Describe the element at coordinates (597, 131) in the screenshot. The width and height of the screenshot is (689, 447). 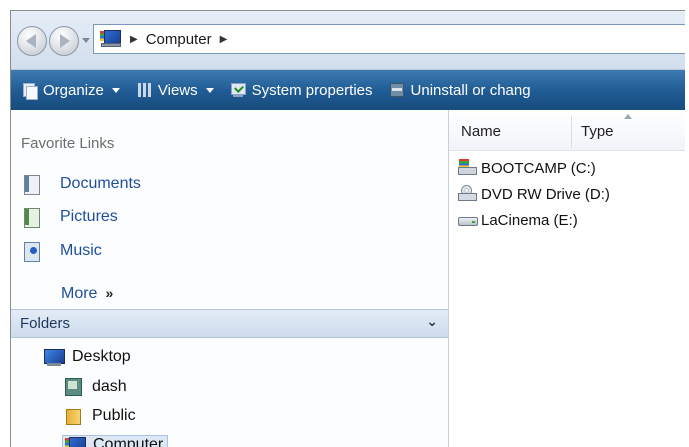
I see `column-header-type: Type` at that location.